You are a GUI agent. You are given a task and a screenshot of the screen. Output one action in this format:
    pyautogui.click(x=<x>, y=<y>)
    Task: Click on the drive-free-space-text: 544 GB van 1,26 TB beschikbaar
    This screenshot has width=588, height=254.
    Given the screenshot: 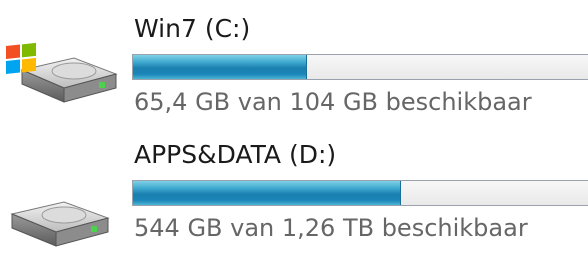 What is the action you would take?
    pyautogui.click(x=331, y=228)
    